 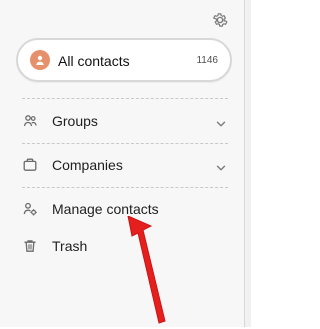 What do you see at coordinates (75, 121) in the screenshot?
I see `sidebar-item-label: Groups` at bounding box center [75, 121].